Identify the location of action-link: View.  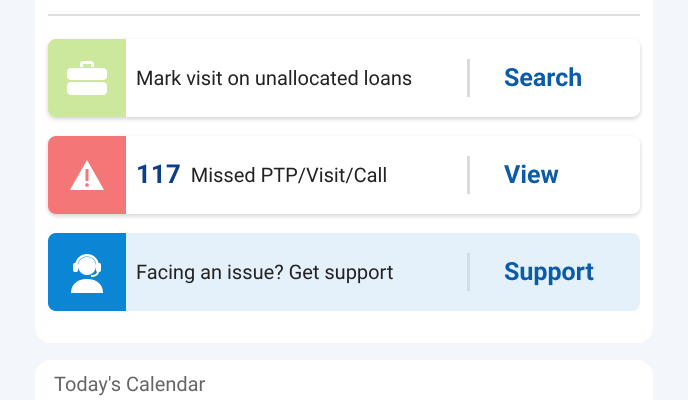
(531, 175).